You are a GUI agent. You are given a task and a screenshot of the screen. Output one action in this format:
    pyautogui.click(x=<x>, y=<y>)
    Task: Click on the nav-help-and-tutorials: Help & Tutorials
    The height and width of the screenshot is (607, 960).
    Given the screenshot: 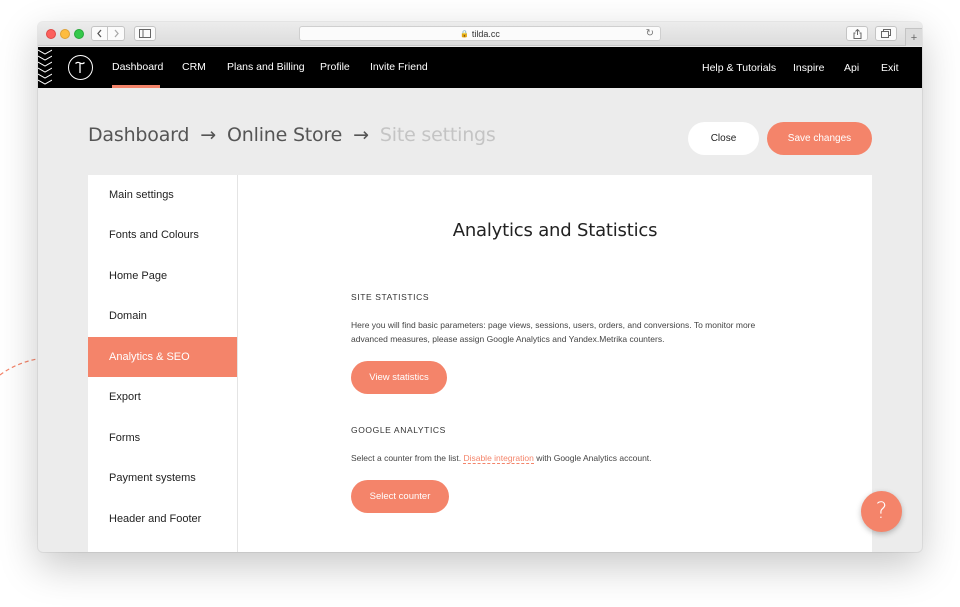 What is the action you would take?
    pyautogui.click(x=739, y=68)
    